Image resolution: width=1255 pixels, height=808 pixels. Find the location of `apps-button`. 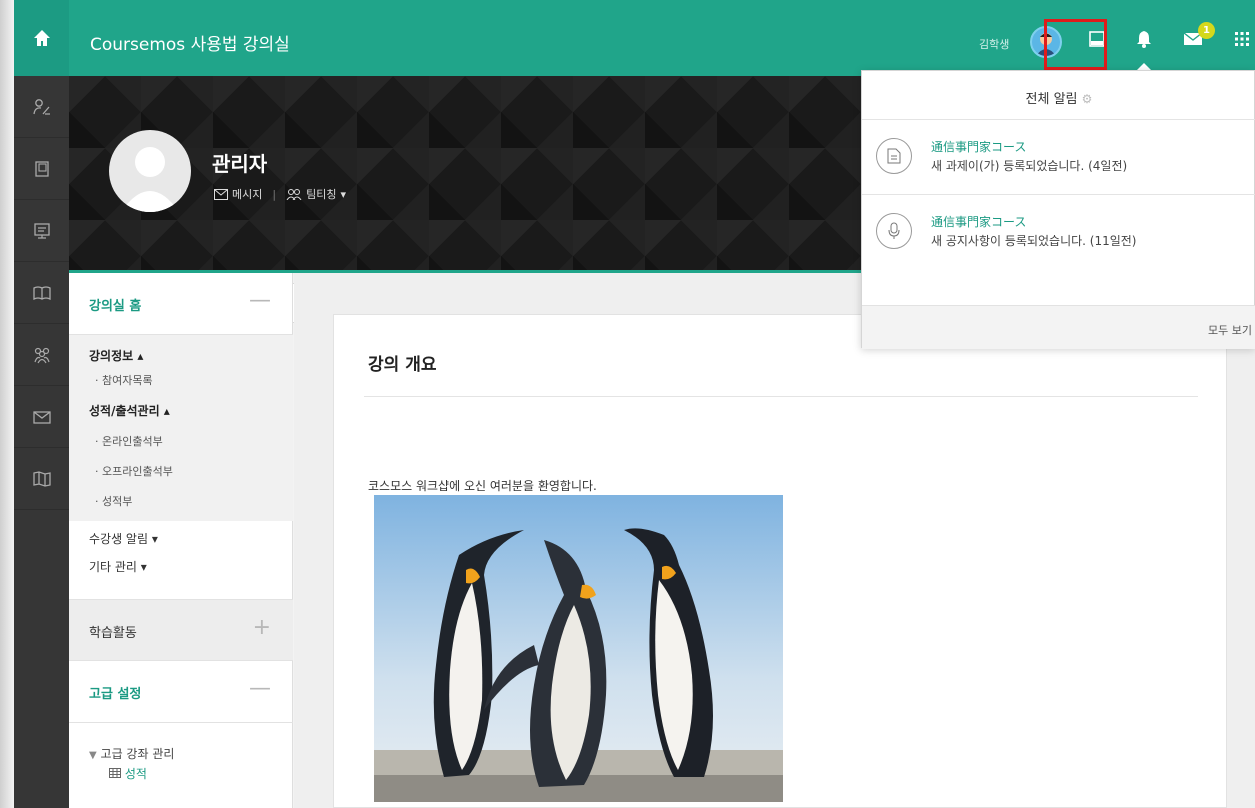

apps-button is located at coordinates (1242, 39).